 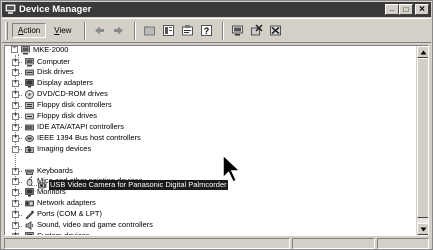 I want to click on close-button: ×, so click(x=422, y=9).